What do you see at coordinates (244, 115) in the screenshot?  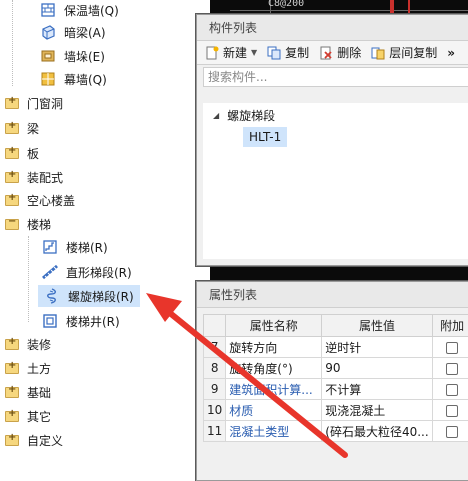 I see `component-group: ◢ 螺旋梯段` at bounding box center [244, 115].